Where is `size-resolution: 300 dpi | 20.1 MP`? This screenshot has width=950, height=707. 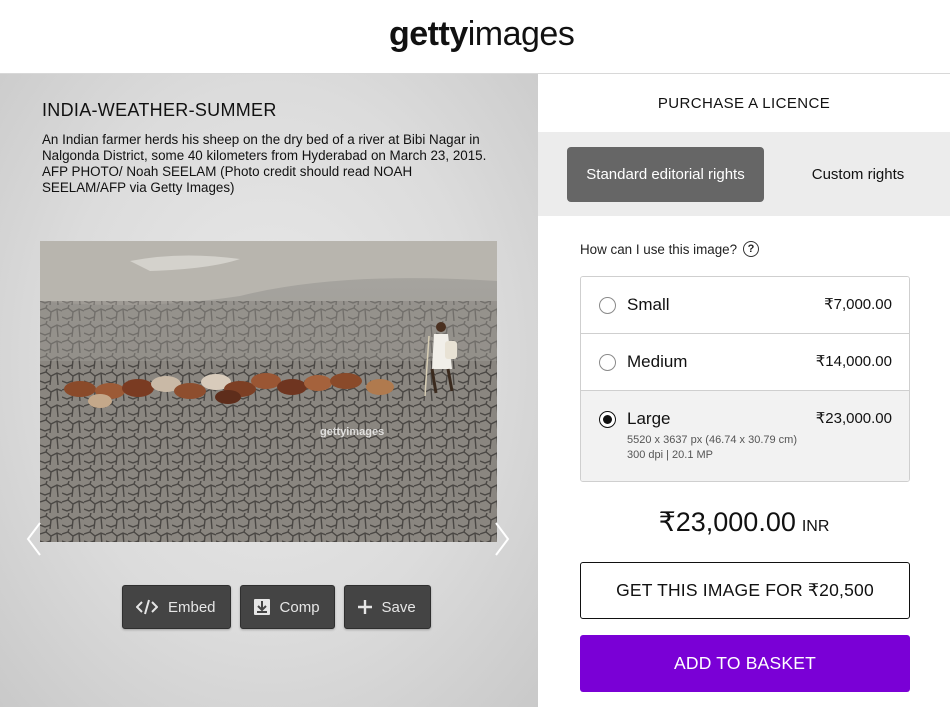 size-resolution: 300 dpi | 20.1 MP is located at coordinates (670, 455).